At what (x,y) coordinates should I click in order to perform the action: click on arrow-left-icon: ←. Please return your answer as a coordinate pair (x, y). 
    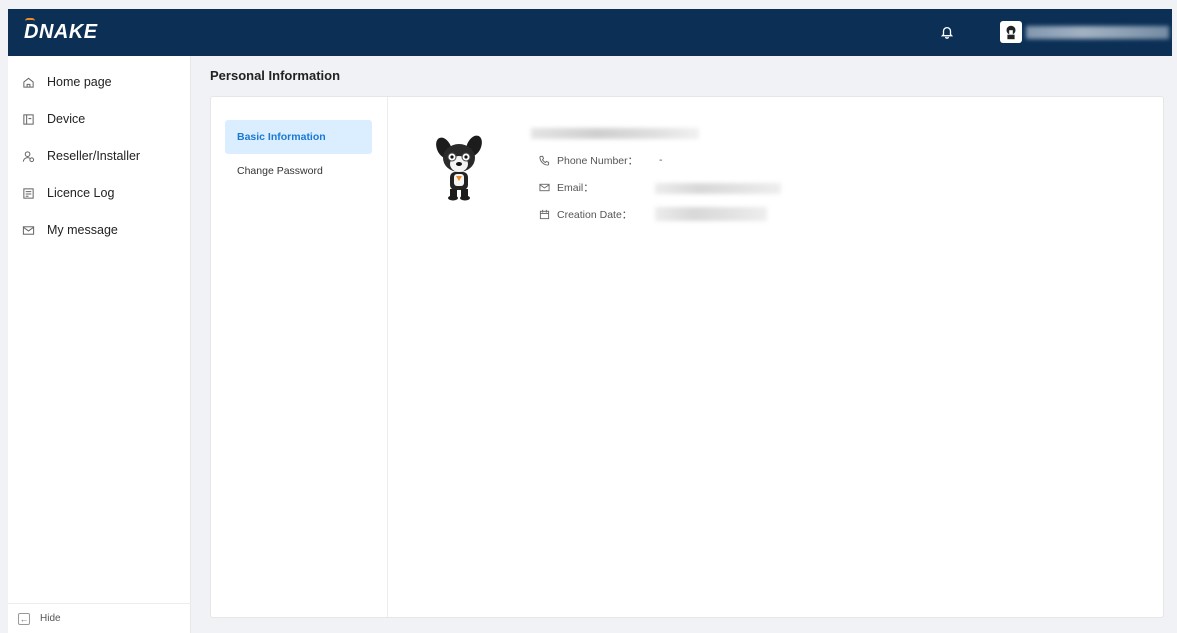
    Looking at the image, I should click on (24, 618).